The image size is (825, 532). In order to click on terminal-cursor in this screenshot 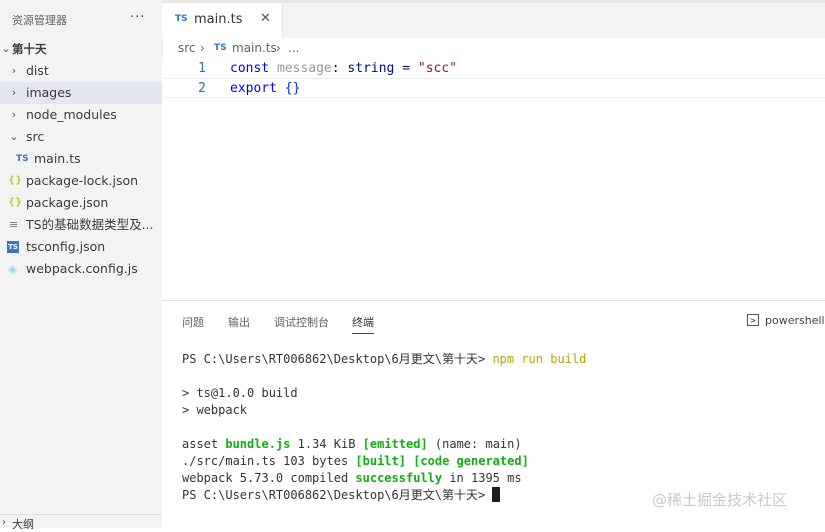, I will do `click(496, 494)`.